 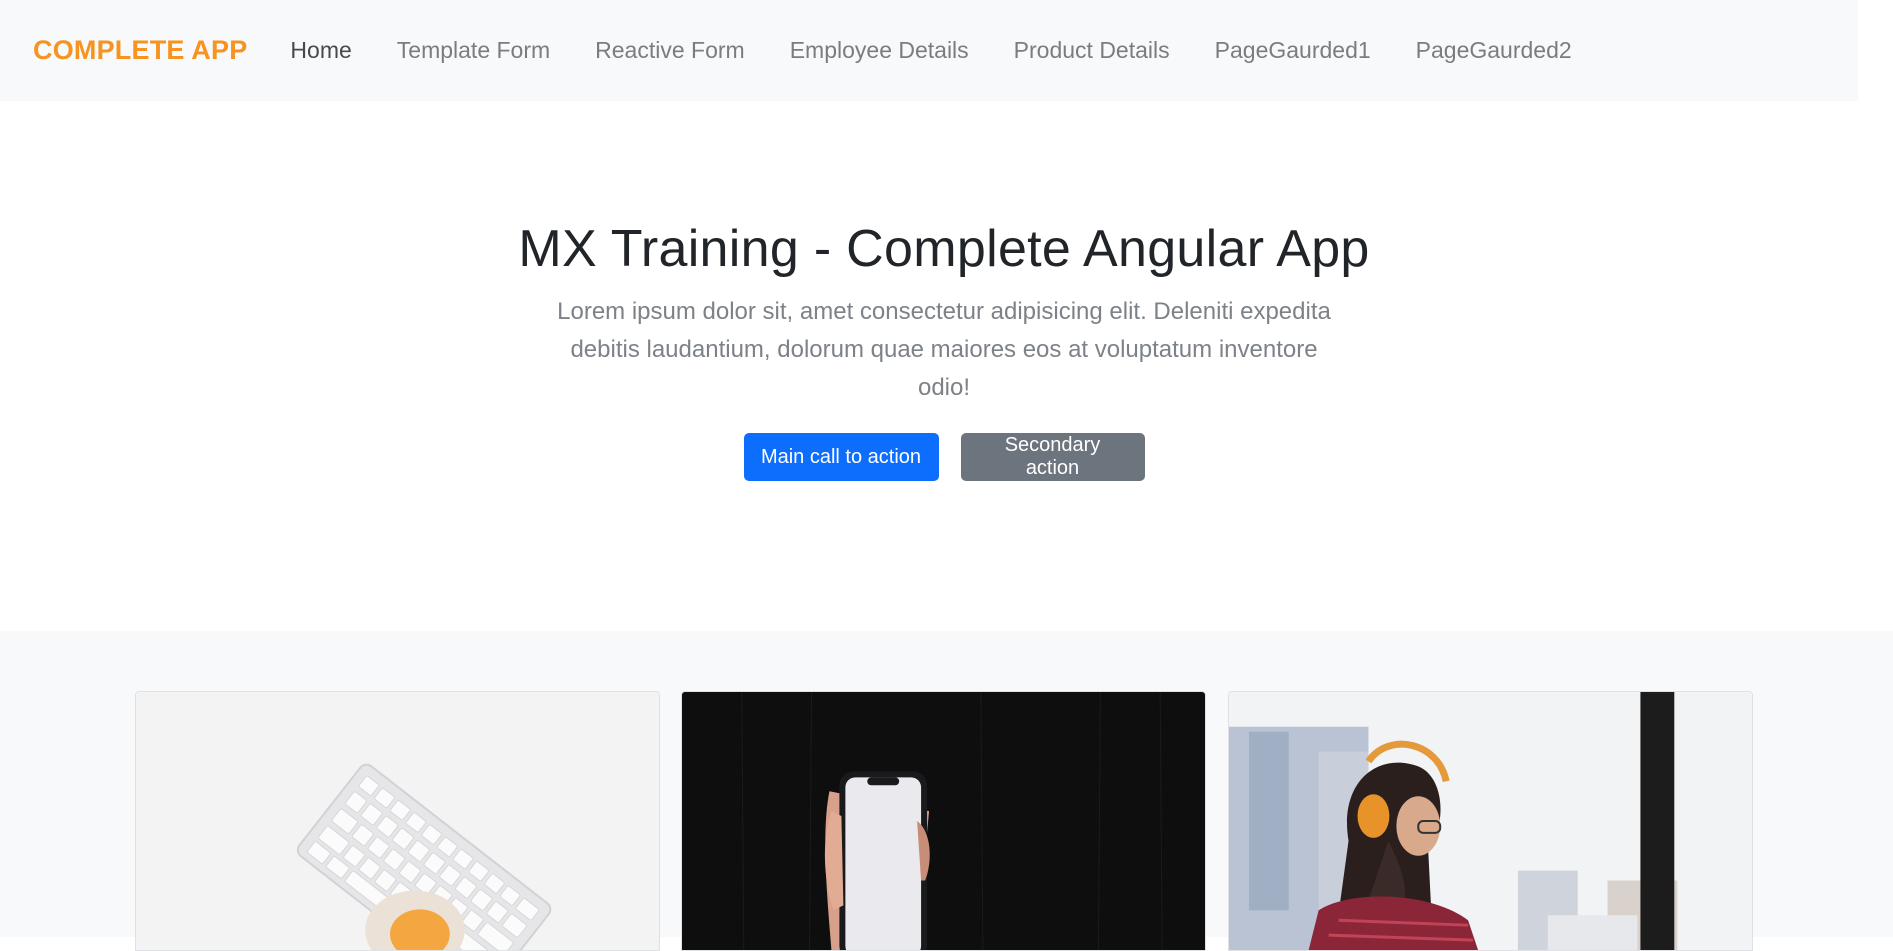 I want to click on phone-photo, so click(x=943, y=821).